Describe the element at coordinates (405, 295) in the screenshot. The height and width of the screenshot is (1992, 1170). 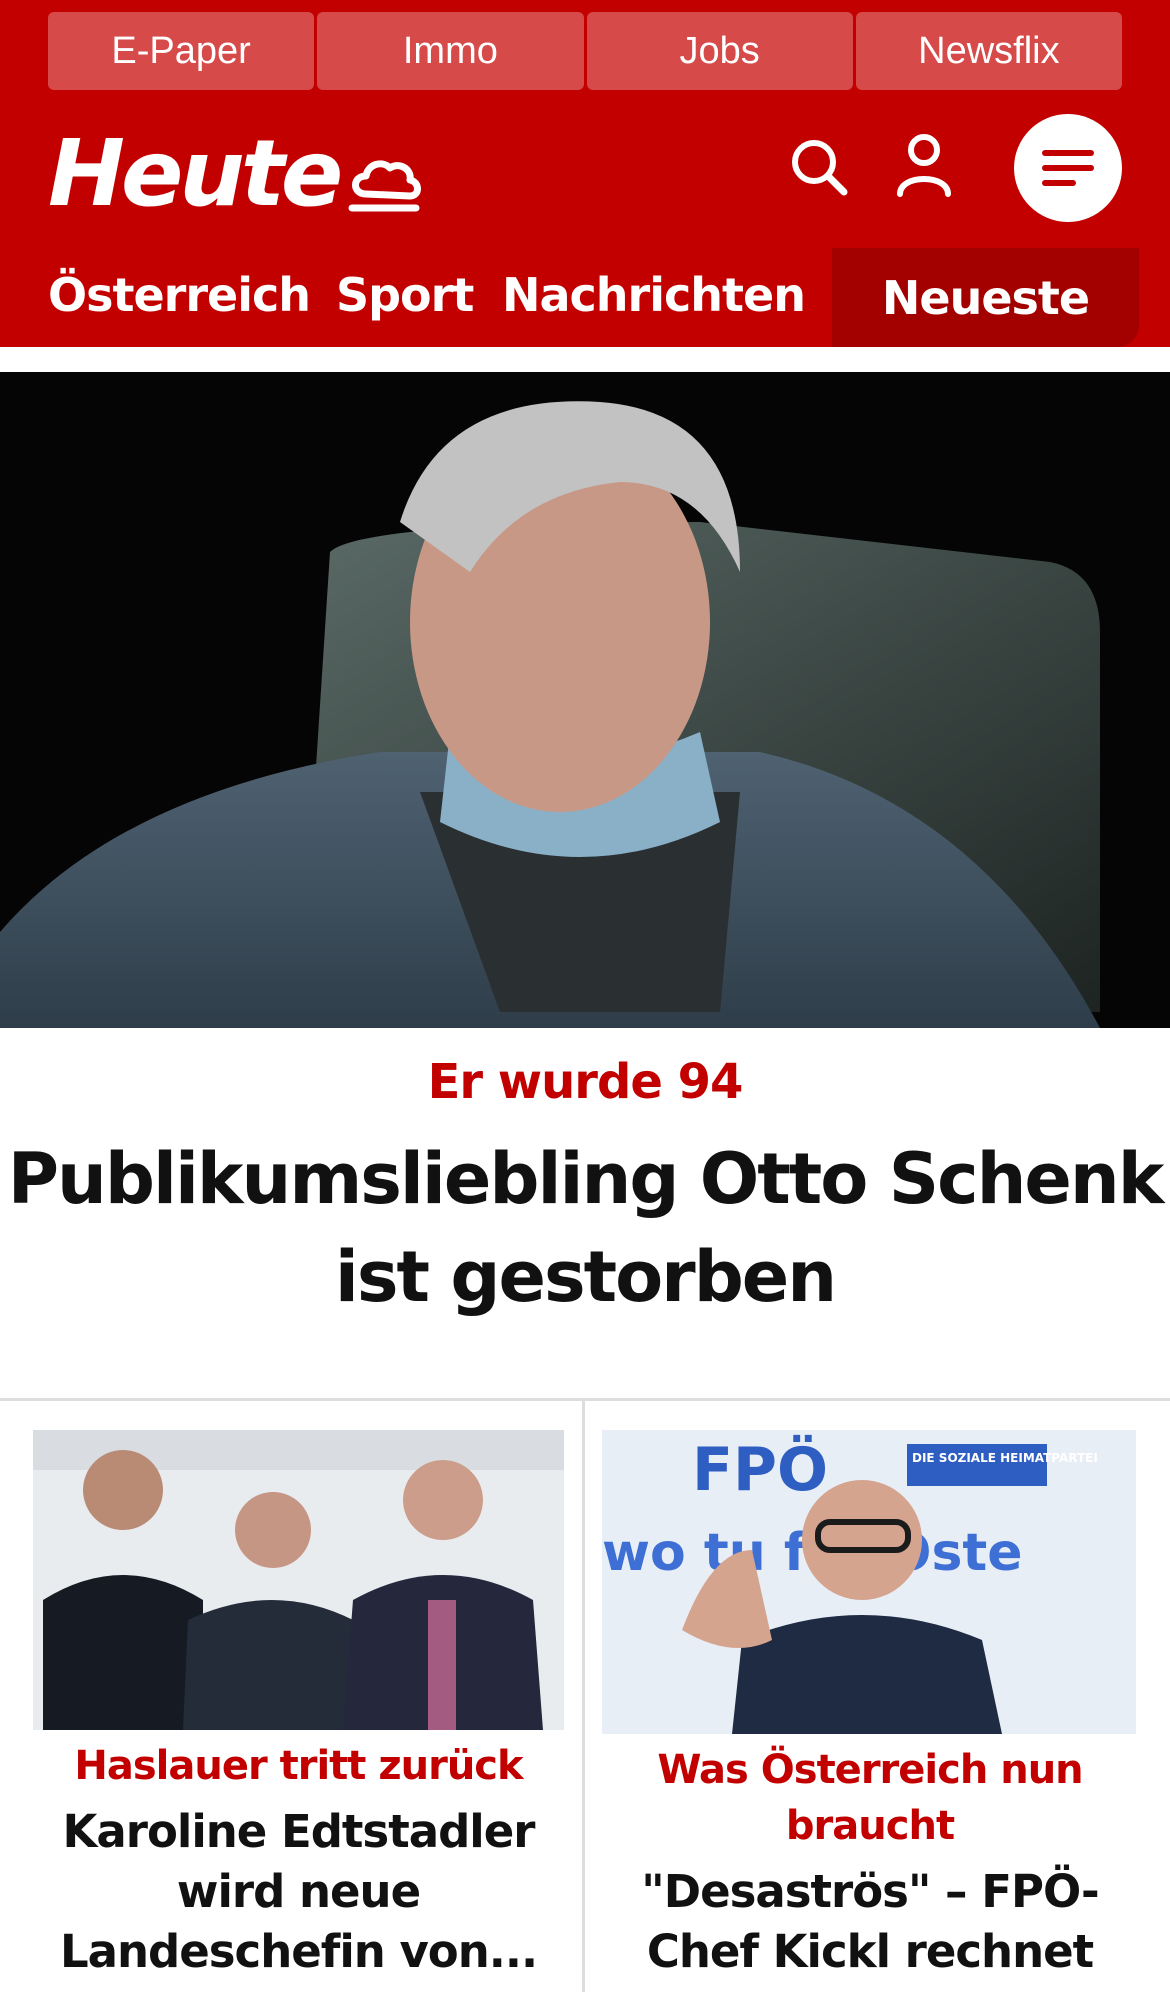
I see `nav-item-sport: Sport` at that location.